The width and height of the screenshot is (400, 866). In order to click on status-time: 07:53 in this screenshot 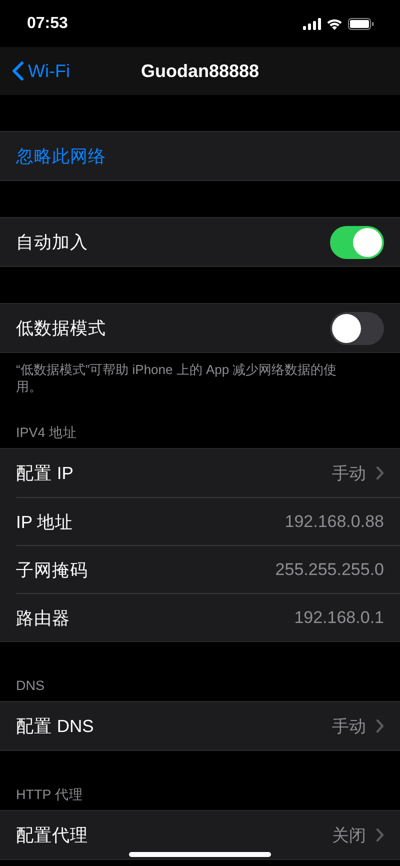, I will do `click(47, 23)`.